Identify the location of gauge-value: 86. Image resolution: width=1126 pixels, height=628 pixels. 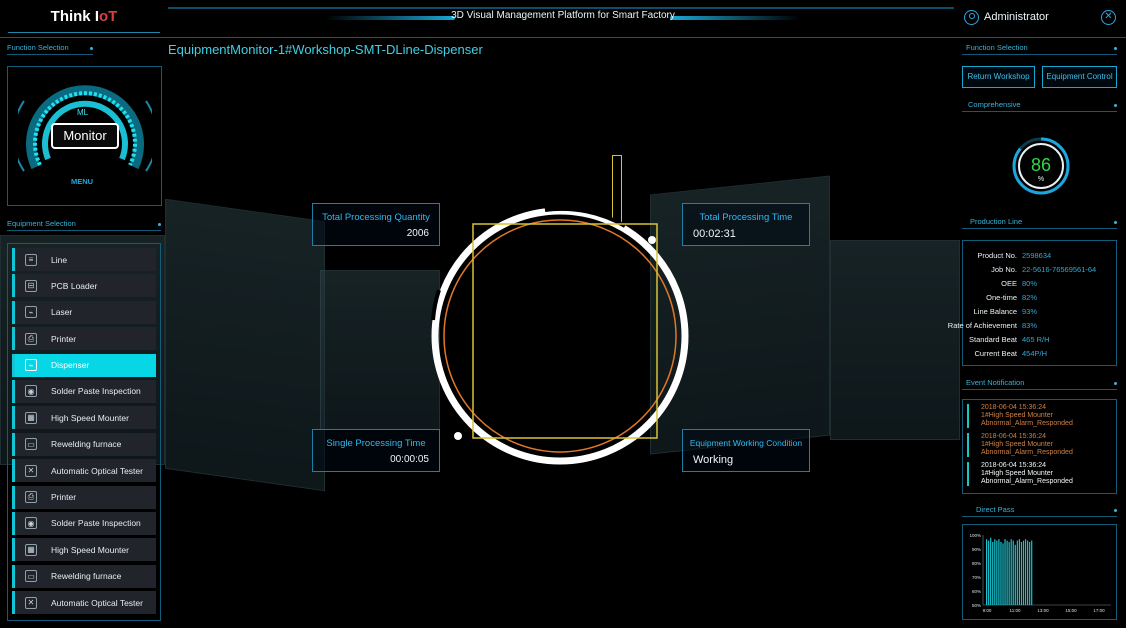
(1041, 165).